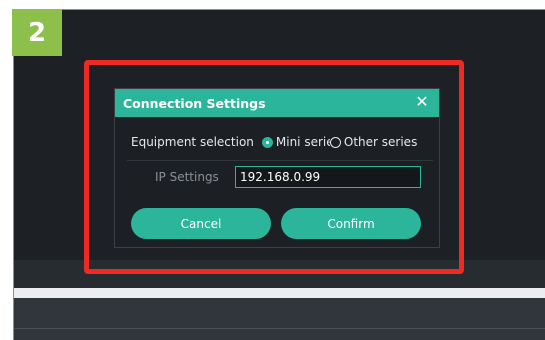  I want to click on mini-series-label: Mini series, so click(302, 142).